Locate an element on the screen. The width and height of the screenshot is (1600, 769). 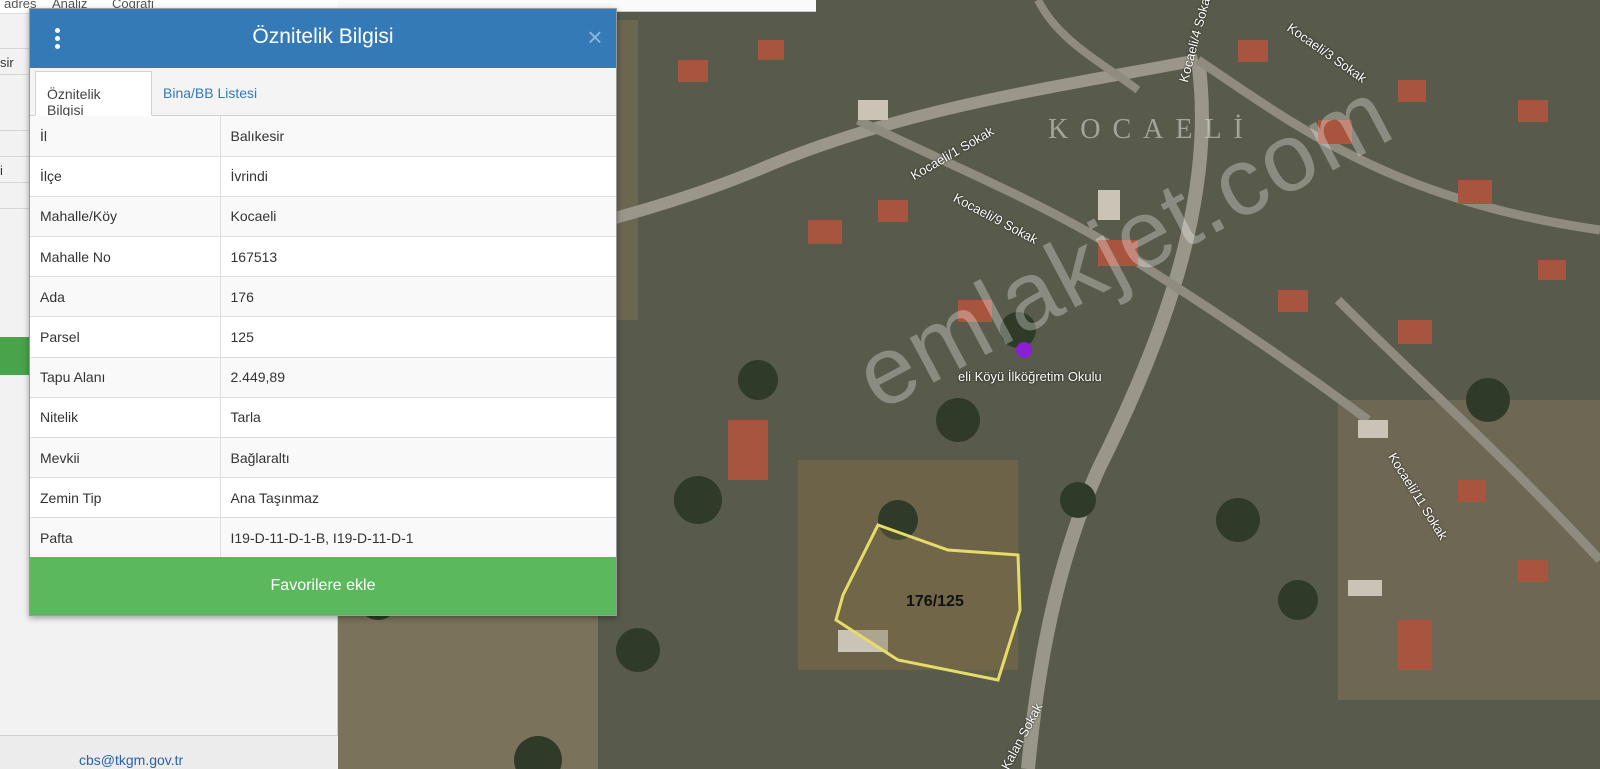
table-row: Nitelik Tarla is located at coordinates (323, 418).